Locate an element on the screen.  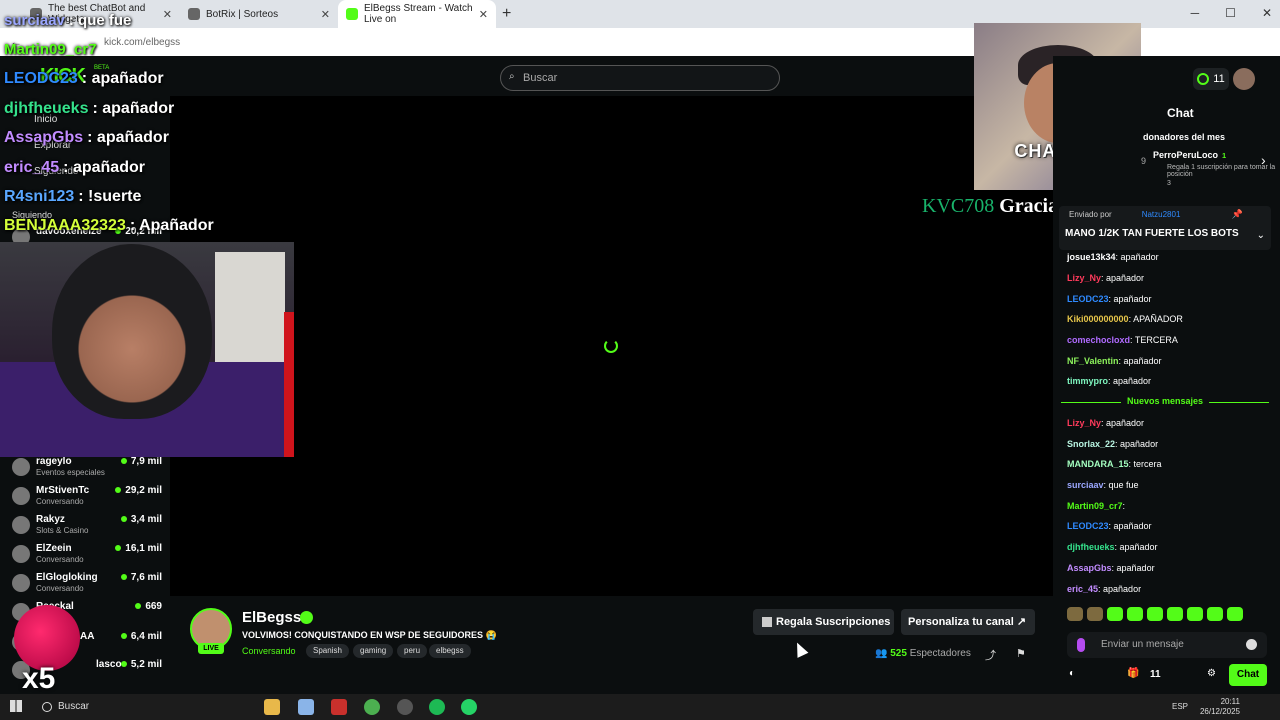
chat-user: Martin09_cr7 is located at coordinates (1095, 506).